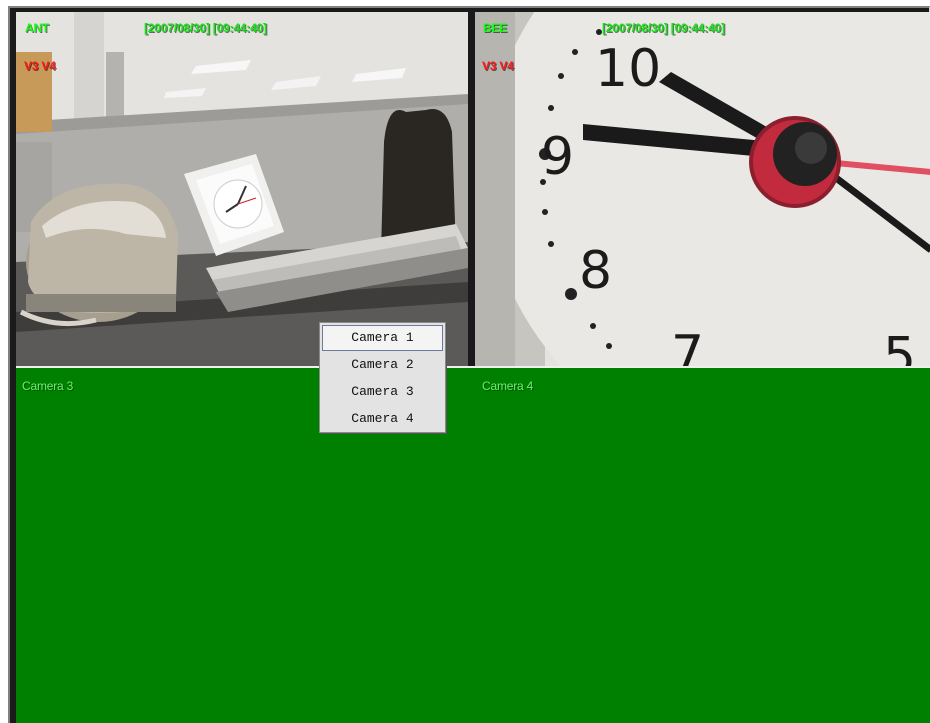 This screenshot has width=930, height=723. I want to click on menu-item-camera-4: Camera 4, so click(382, 419).